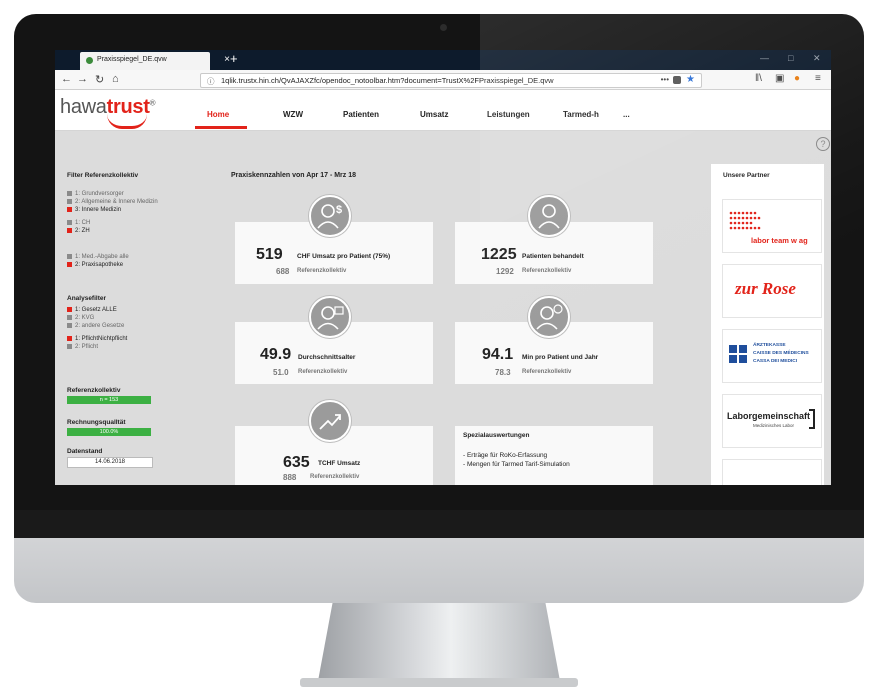 Image resolution: width=877 pixels, height=693 pixels. What do you see at coordinates (82, 347) in the screenshot?
I see `filter-pflicht: 2: Pflicht` at bounding box center [82, 347].